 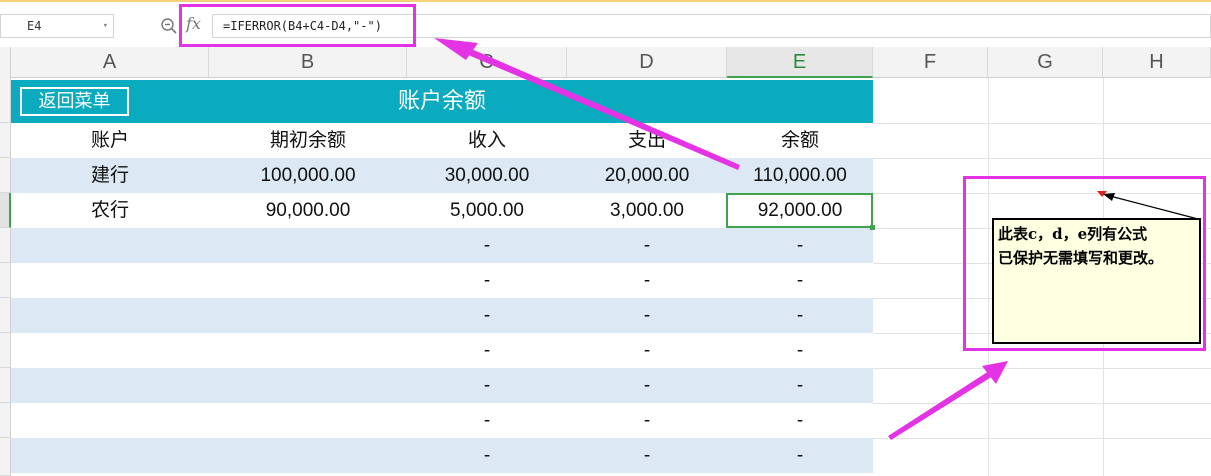 What do you see at coordinates (940, 405) in the screenshot?
I see `pink-arrow-to-note` at bounding box center [940, 405].